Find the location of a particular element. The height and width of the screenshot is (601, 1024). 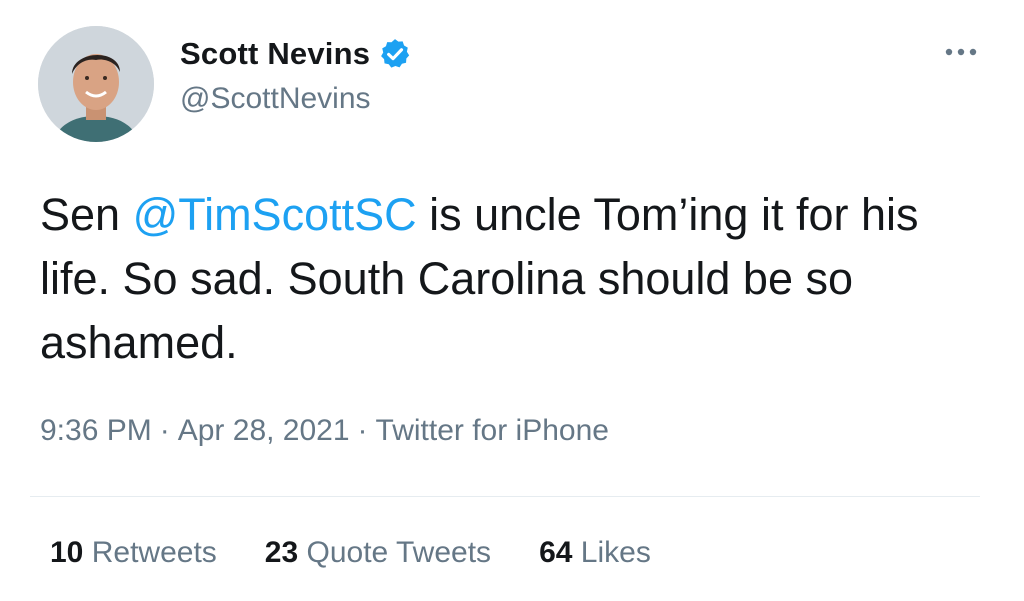

tweet-date: Apr 28, 2021 is located at coordinates (264, 431).